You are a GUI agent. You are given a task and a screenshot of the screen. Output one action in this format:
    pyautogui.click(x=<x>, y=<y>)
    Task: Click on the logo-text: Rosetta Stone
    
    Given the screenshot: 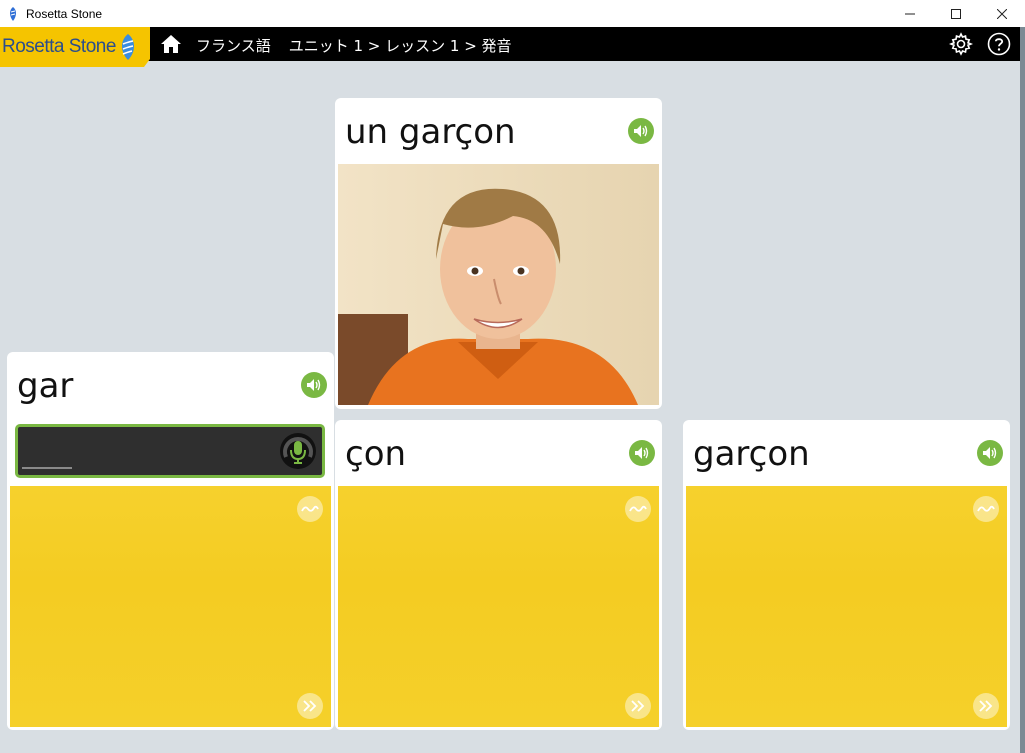 What is the action you would take?
    pyautogui.click(x=59, y=46)
    